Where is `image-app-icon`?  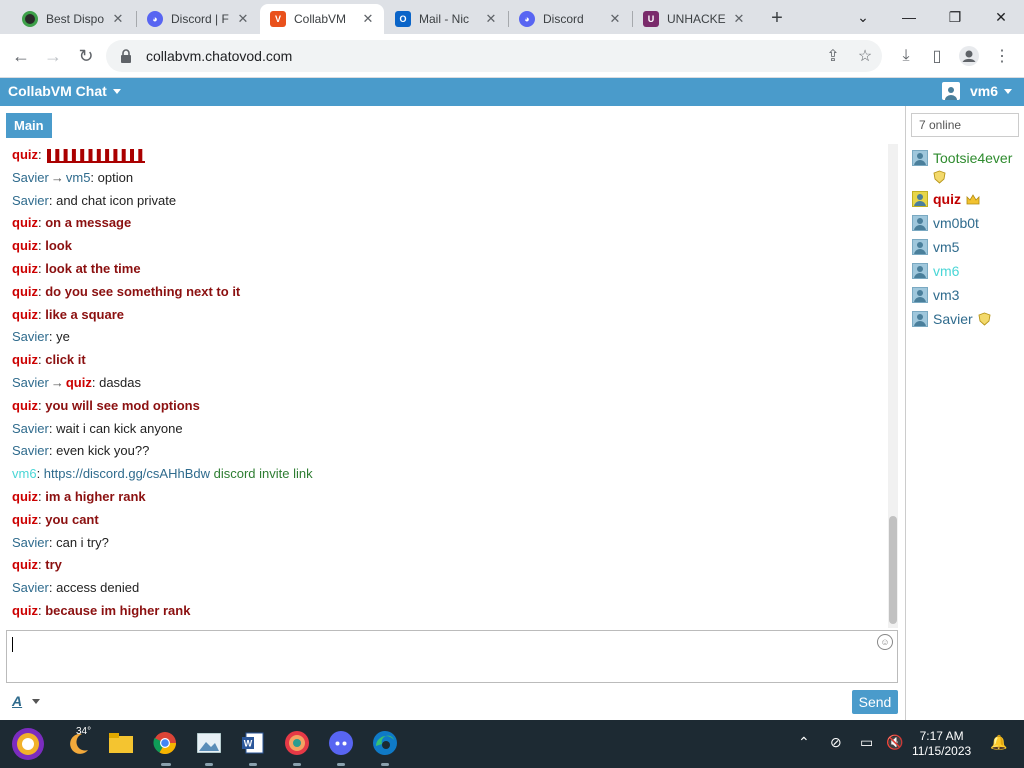
image-app-icon is located at coordinates (209, 743).